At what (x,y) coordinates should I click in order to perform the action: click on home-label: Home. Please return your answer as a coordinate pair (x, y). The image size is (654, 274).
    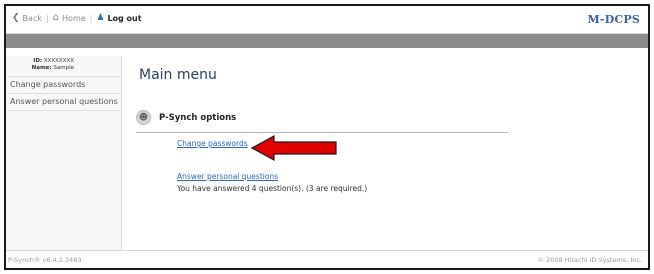
    Looking at the image, I should click on (74, 18).